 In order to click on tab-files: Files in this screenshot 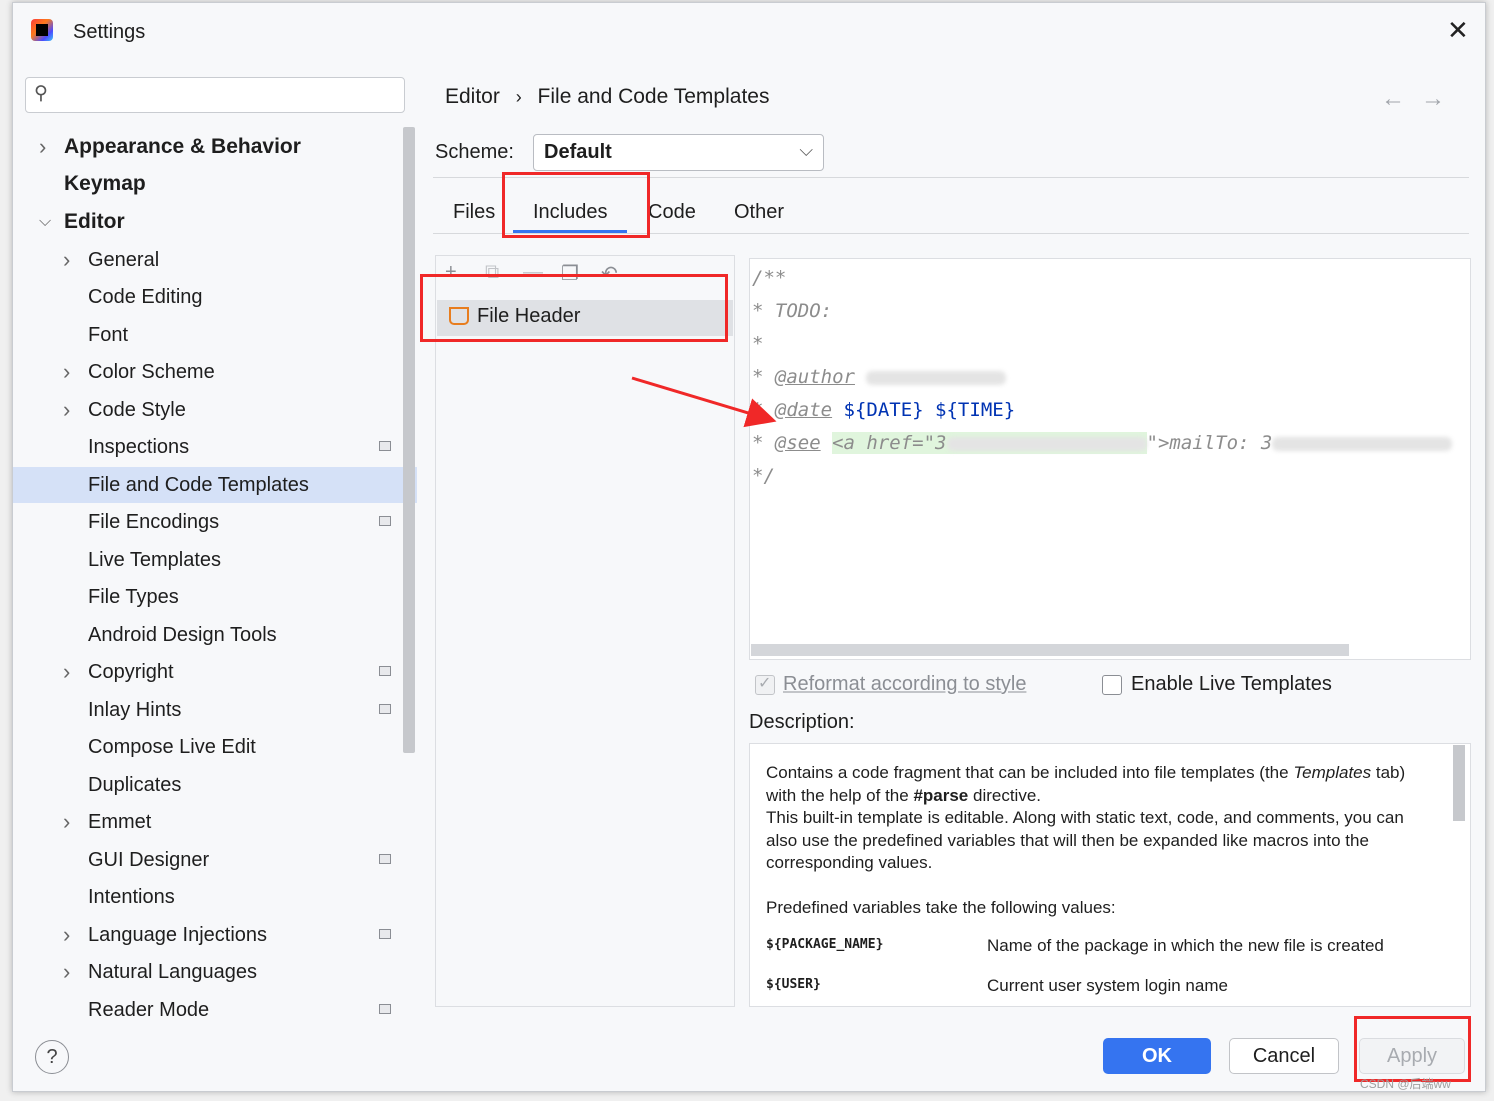, I will do `click(474, 212)`.